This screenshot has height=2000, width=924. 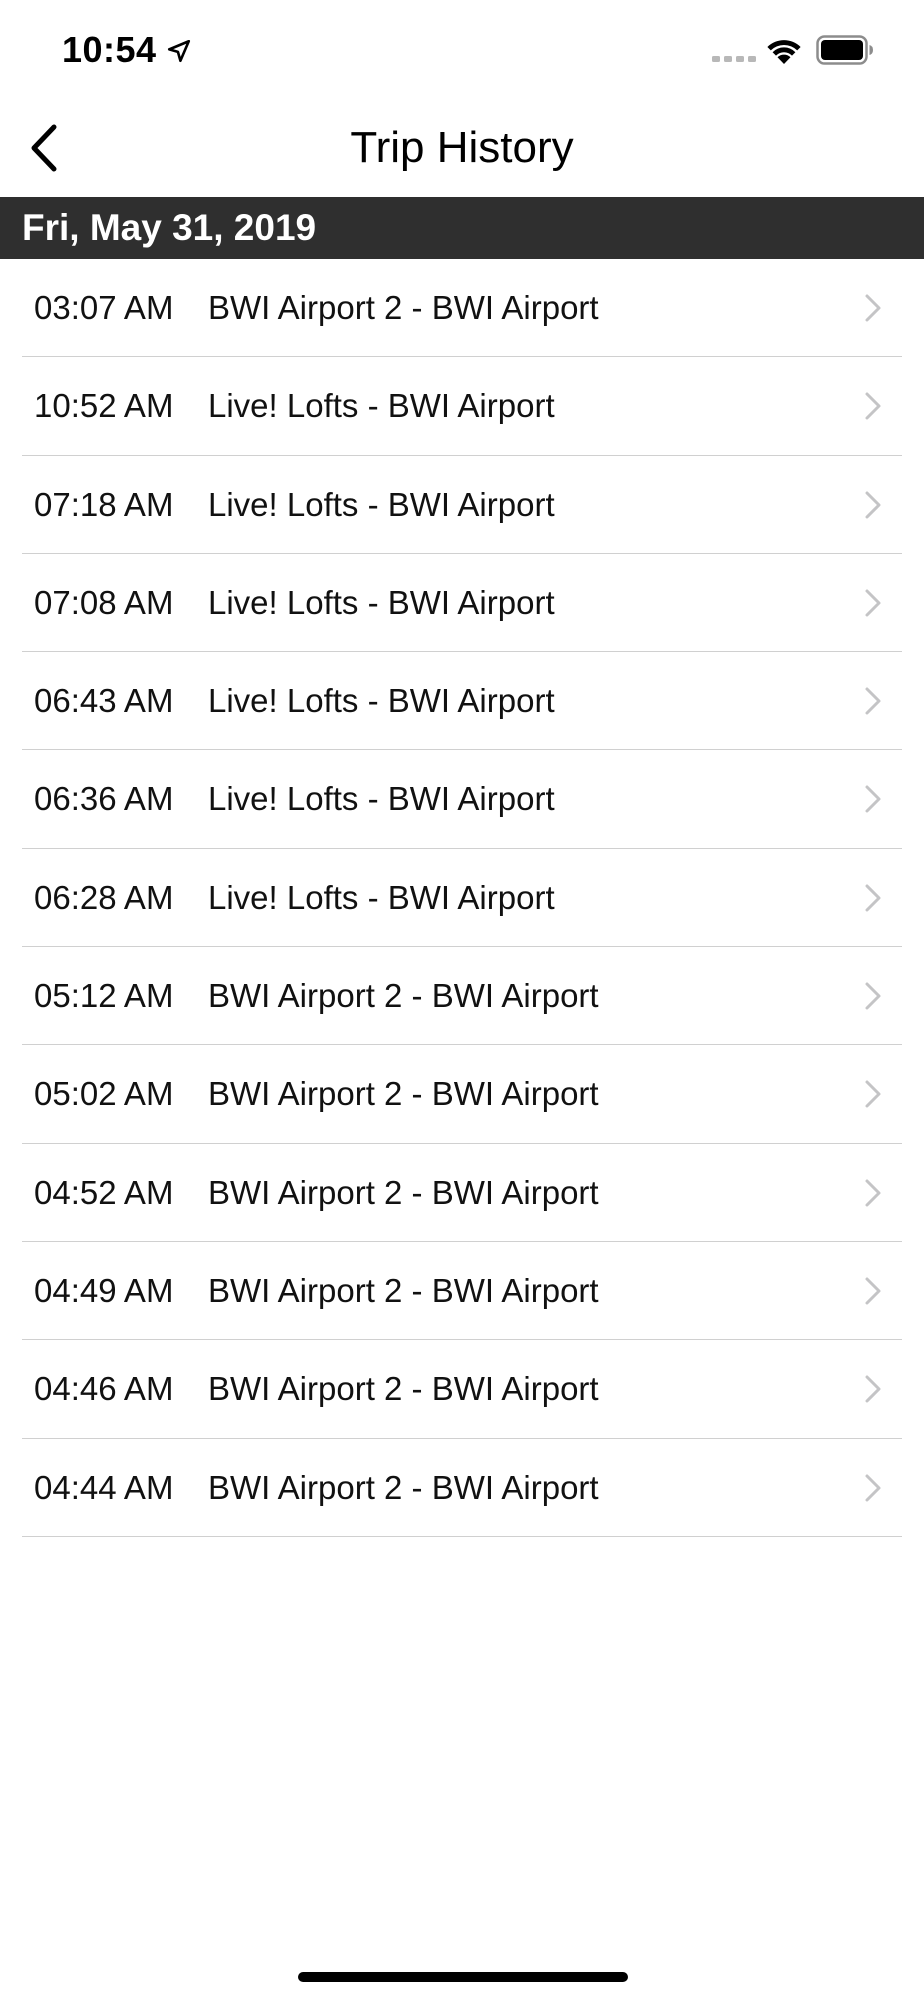 What do you see at coordinates (104, 1487) in the screenshot?
I see `trip-time: 04:44 AM` at bounding box center [104, 1487].